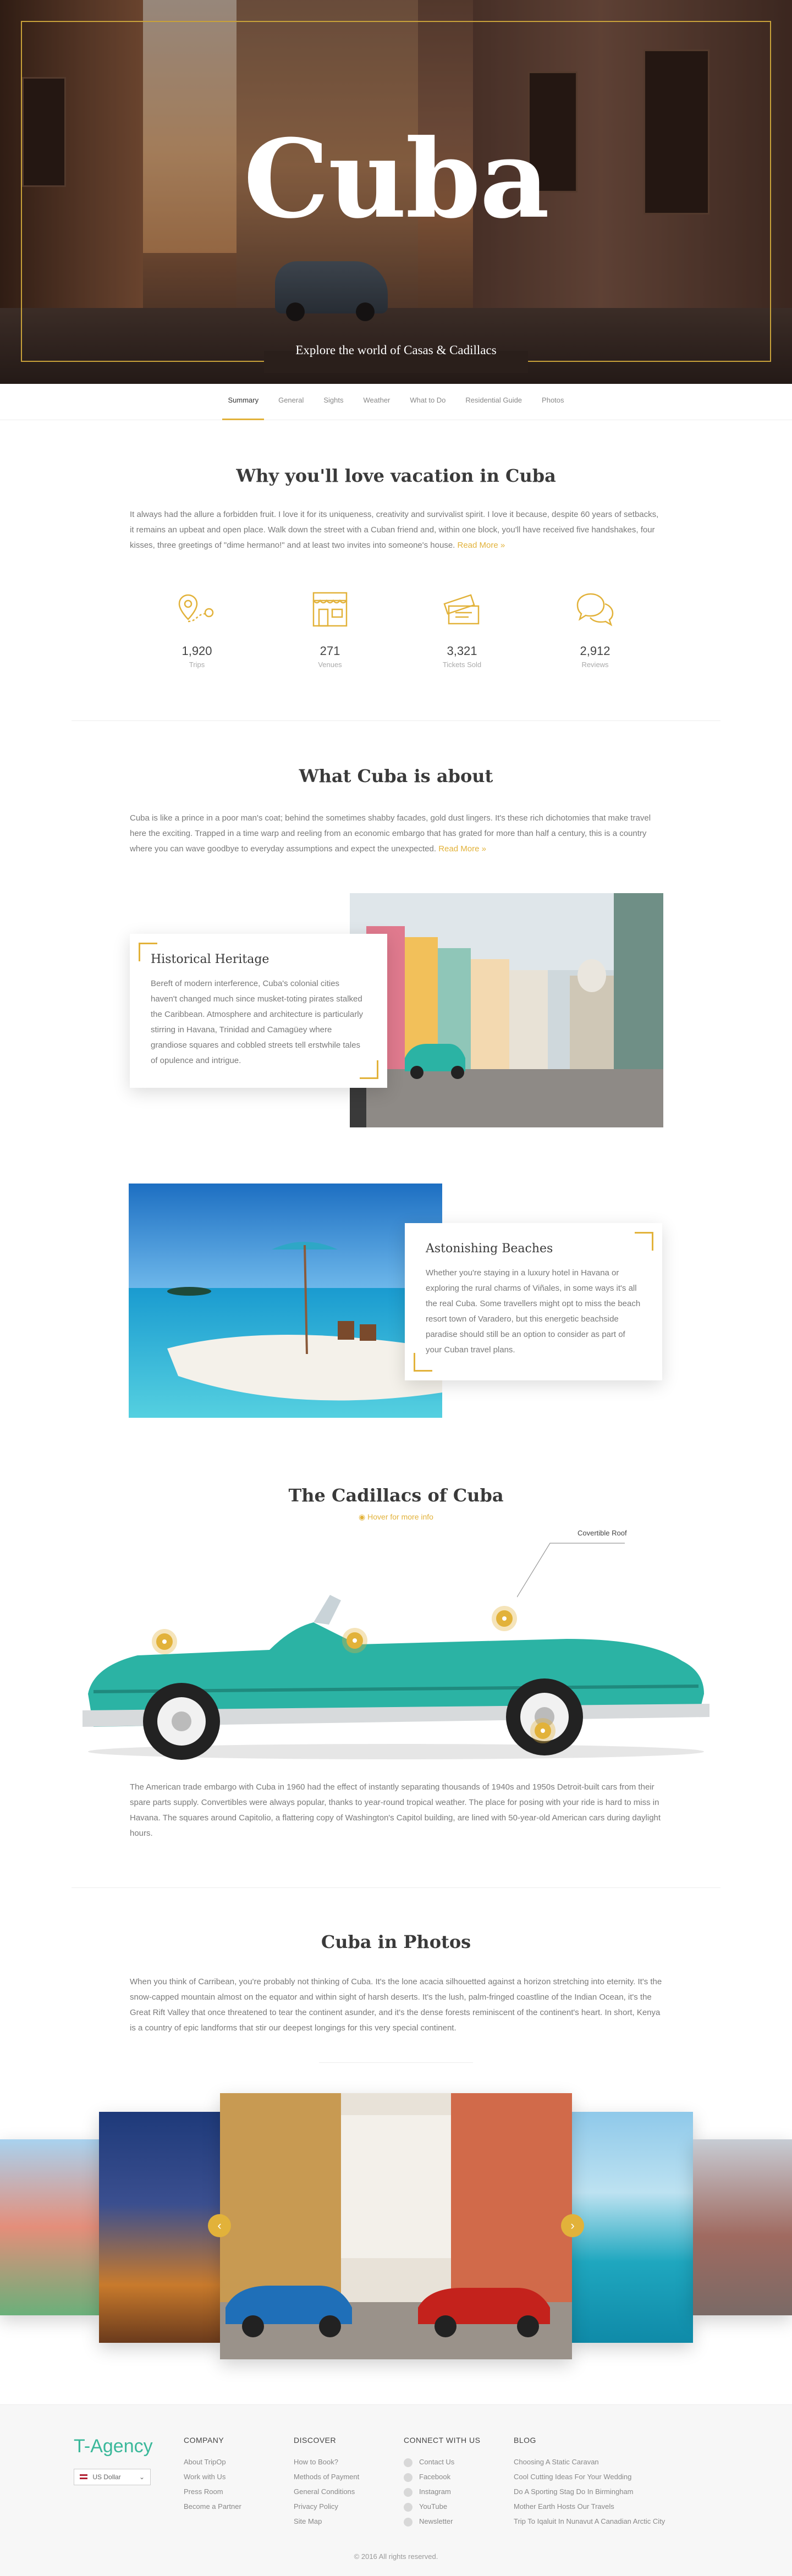 Image resolution: width=792 pixels, height=2576 pixels. What do you see at coordinates (396, 2556) in the screenshot?
I see `copyright-text: © 2016 All rights reserved.` at bounding box center [396, 2556].